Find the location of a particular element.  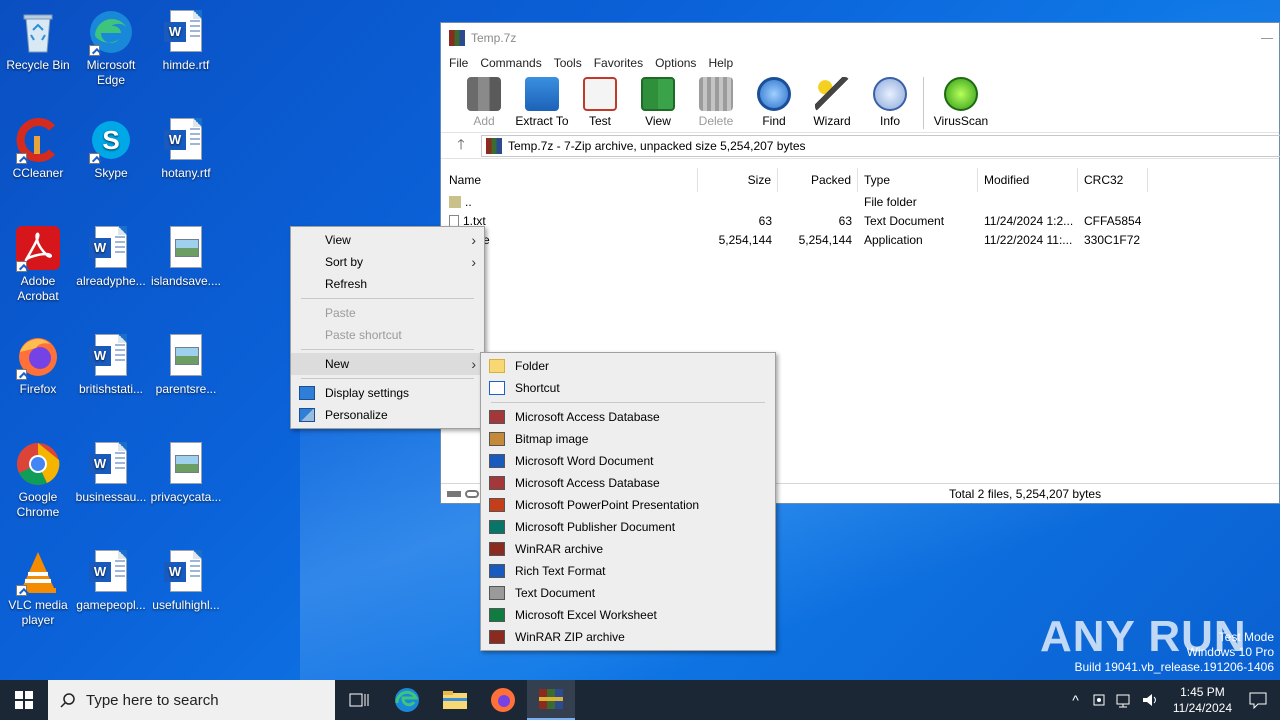

desktop-icon-hotany: W hotany.rtf is located at coordinates (186, 148).